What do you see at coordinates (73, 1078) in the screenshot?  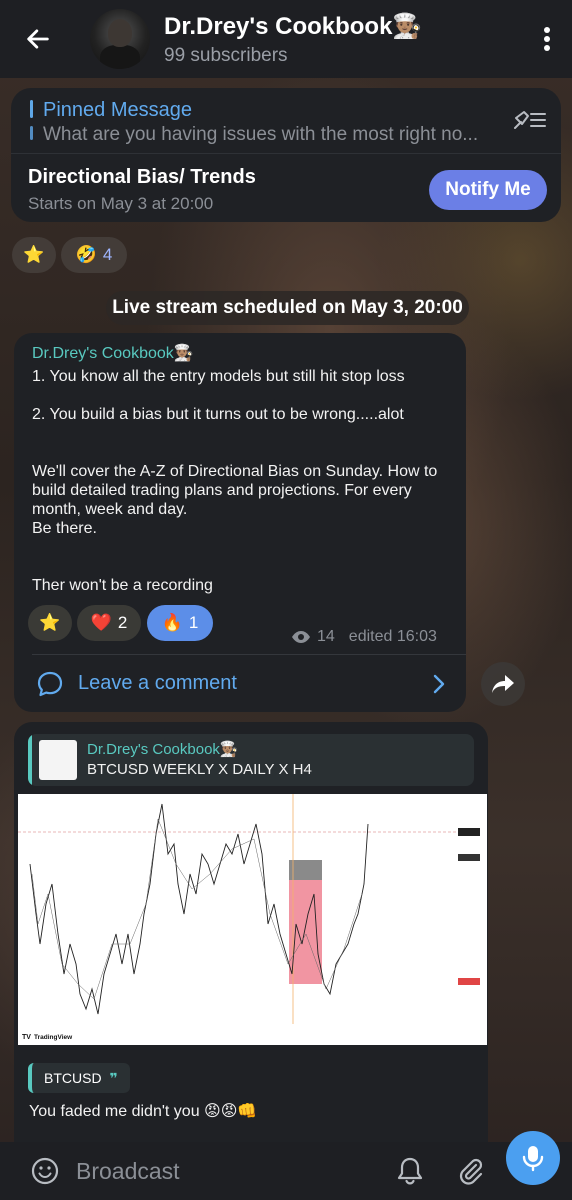 I see `reply-chip-label: BTCUSD` at bounding box center [73, 1078].